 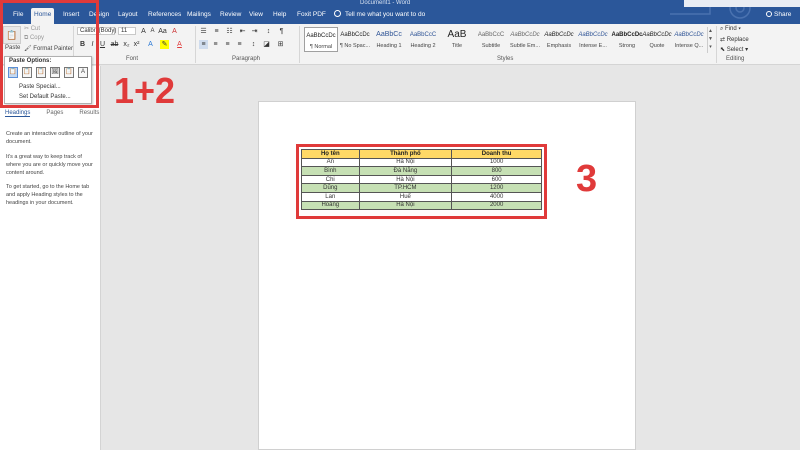 What do you see at coordinates (55, 72) in the screenshot?
I see `picture-paste-icon: 🖼` at bounding box center [55, 72].